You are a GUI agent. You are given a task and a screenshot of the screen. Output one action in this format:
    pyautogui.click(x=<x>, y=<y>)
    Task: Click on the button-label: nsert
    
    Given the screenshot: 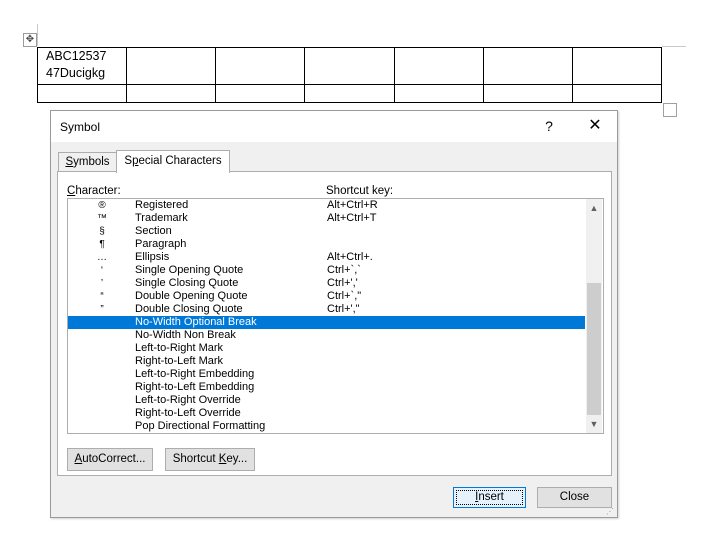 What is the action you would take?
    pyautogui.click(x=491, y=497)
    